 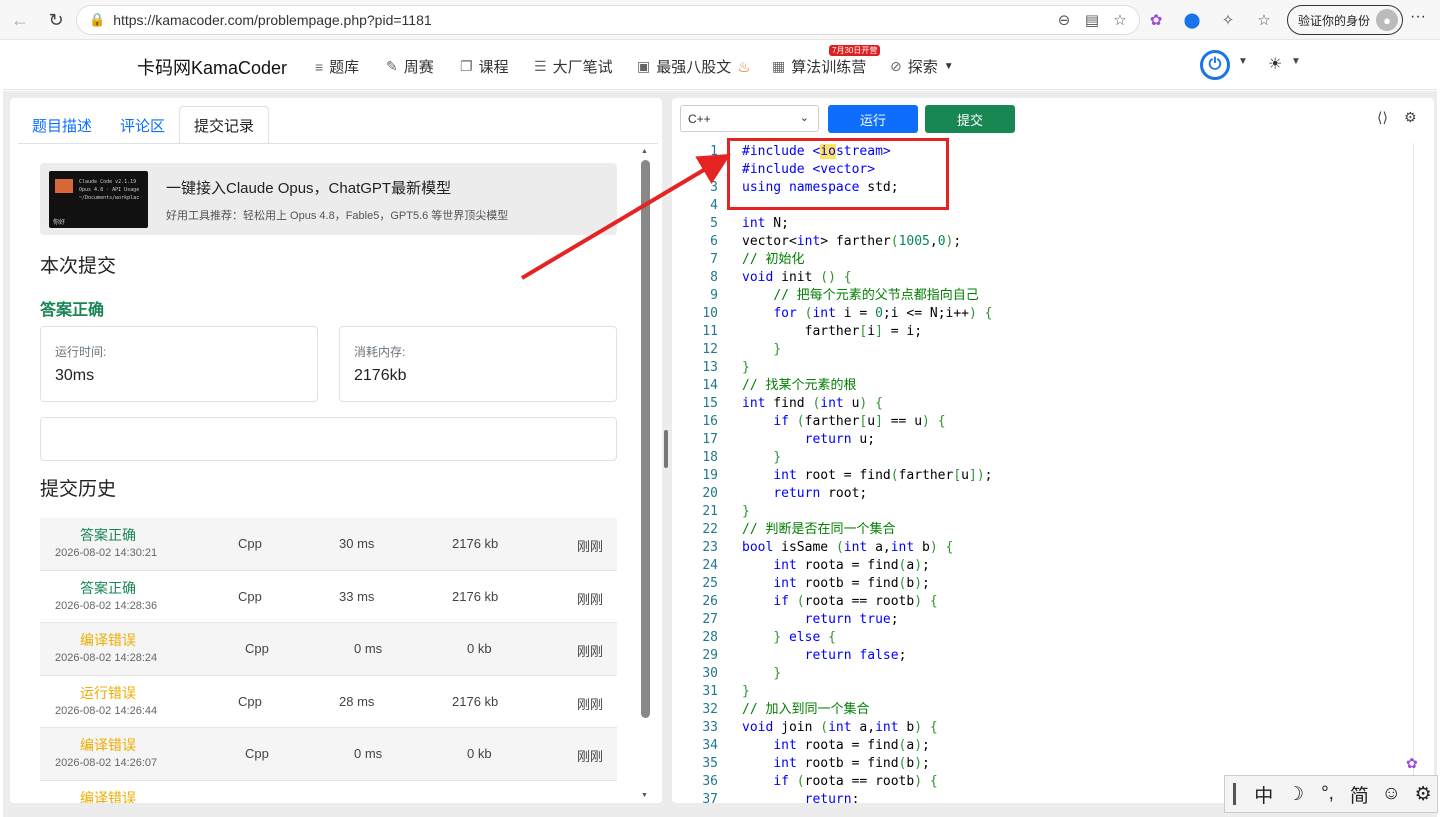 I want to click on drag-handle, so click(x=1234, y=794).